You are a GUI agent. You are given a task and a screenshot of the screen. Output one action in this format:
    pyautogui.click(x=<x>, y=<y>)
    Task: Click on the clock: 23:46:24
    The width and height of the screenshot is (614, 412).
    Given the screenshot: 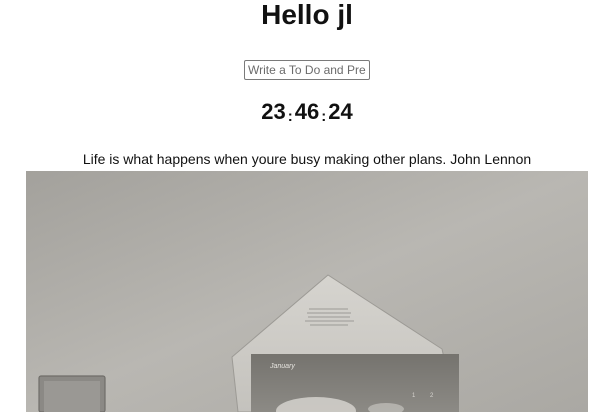 What is the action you would take?
    pyautogui.click(x=307, y=113)
    